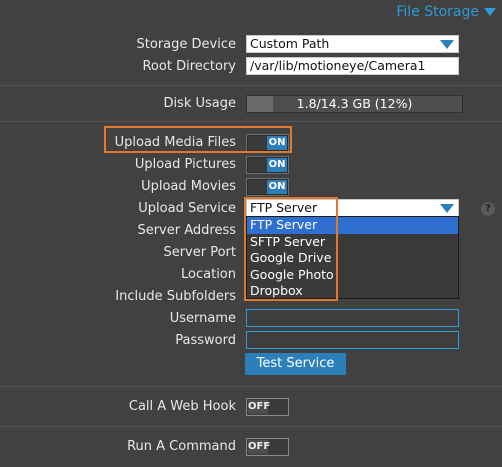 The width and height of the screenshot is (502, 467). I want to click on upload-movies-row: Upload Movies ON, so click(251, 187).